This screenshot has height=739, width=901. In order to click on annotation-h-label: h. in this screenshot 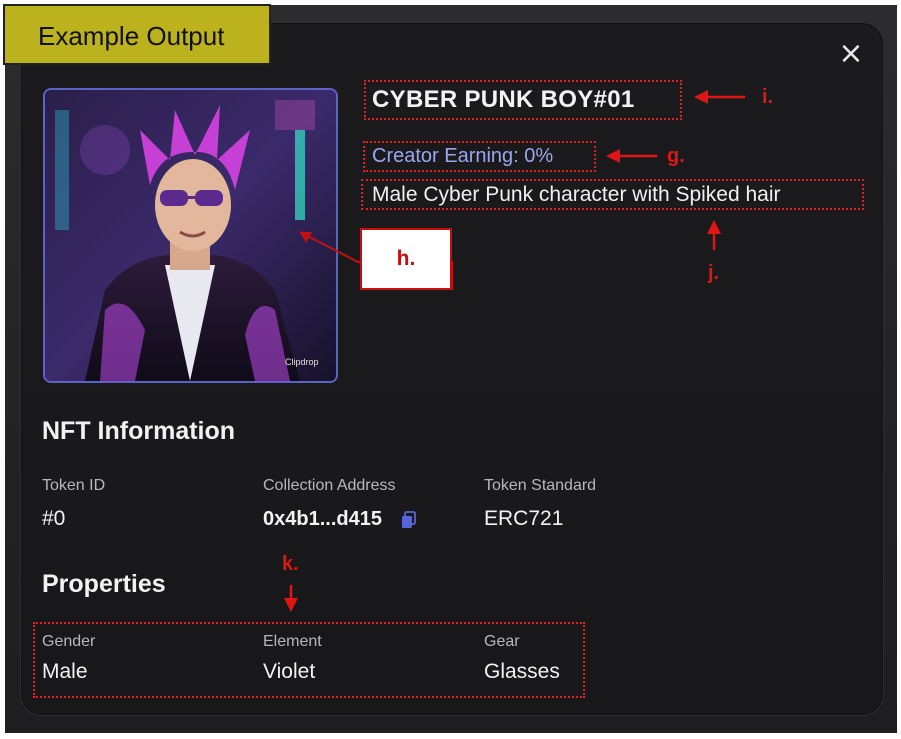, I will do `click(406, 259)`.